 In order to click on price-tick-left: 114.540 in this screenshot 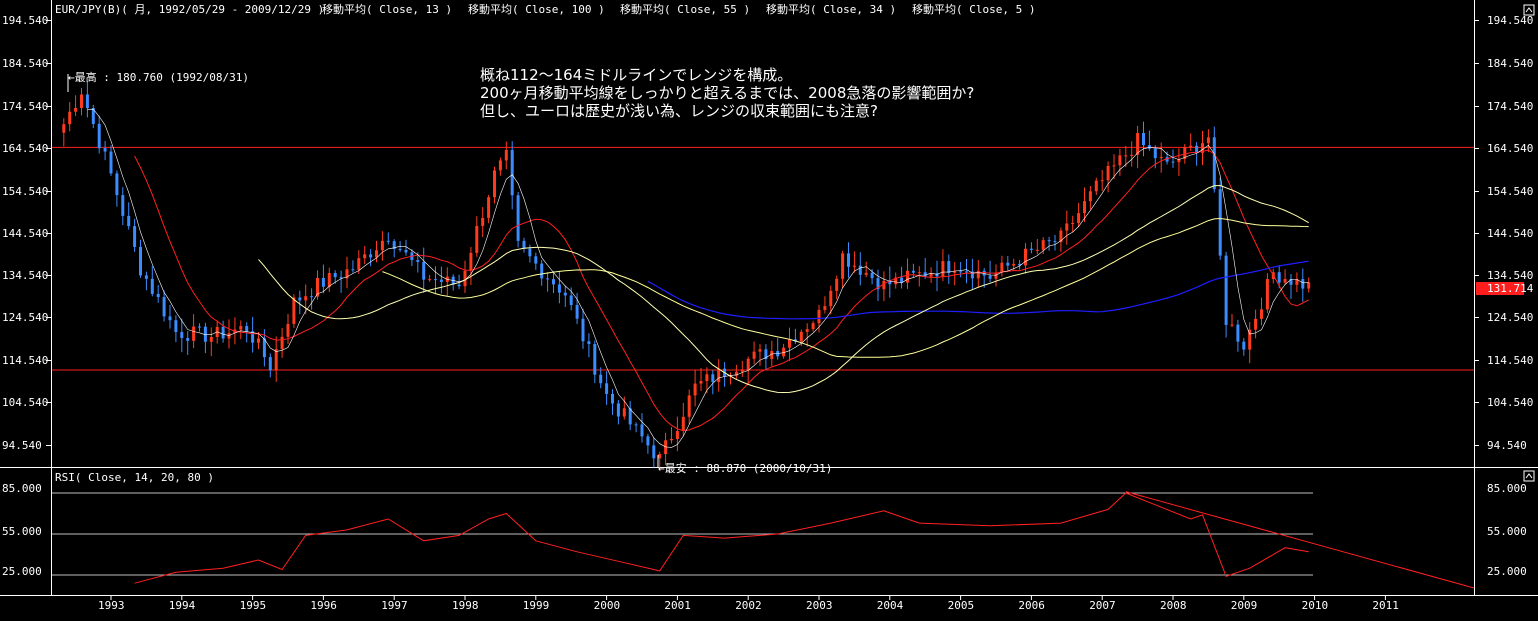, I will do `click(25, 360)`.